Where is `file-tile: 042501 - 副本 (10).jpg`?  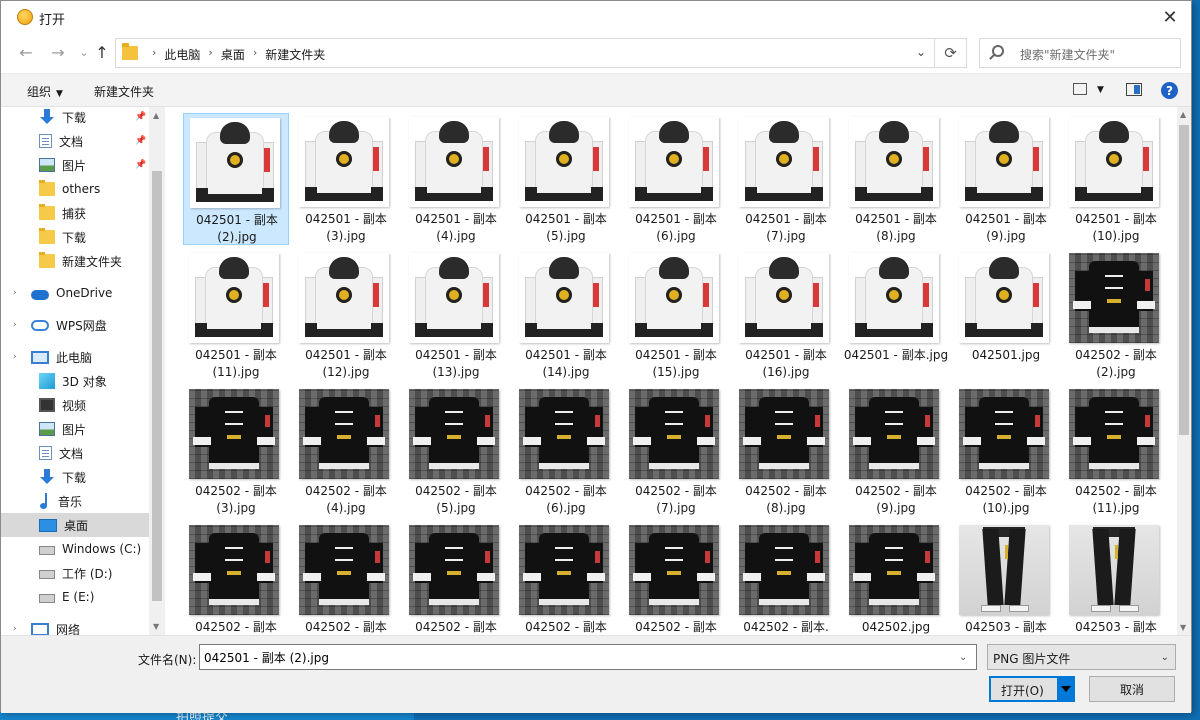
file-tile: 042501 - 副本 (10).jpg is located at coordinates (1116, 179).